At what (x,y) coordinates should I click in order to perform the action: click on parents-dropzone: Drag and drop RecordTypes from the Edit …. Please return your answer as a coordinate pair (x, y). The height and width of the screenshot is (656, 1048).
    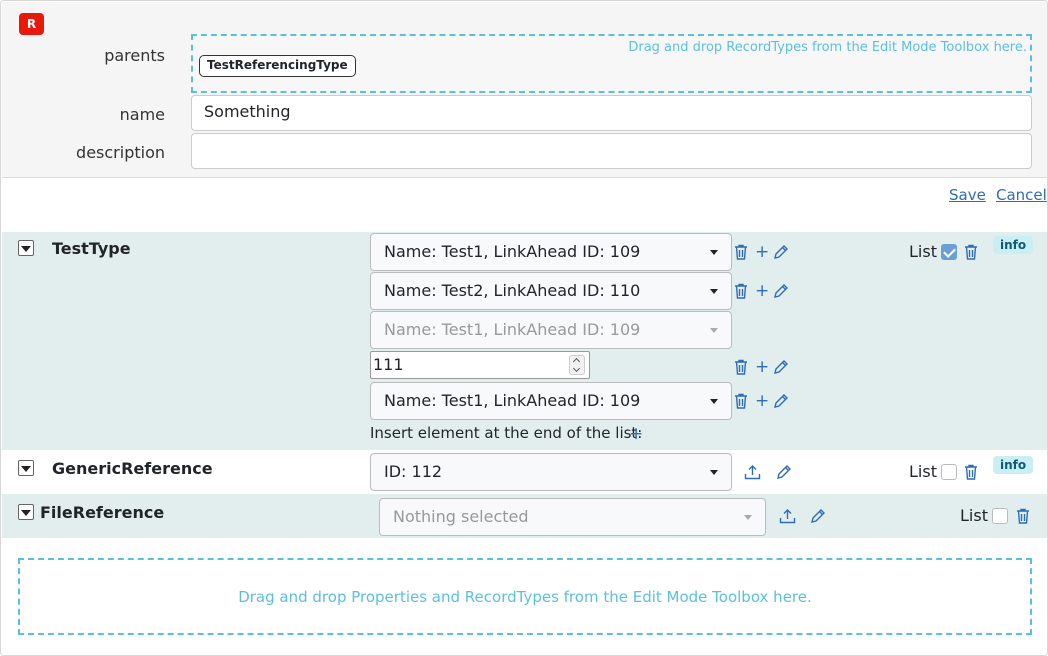
    Looking at the image, I should click on (611, 63).